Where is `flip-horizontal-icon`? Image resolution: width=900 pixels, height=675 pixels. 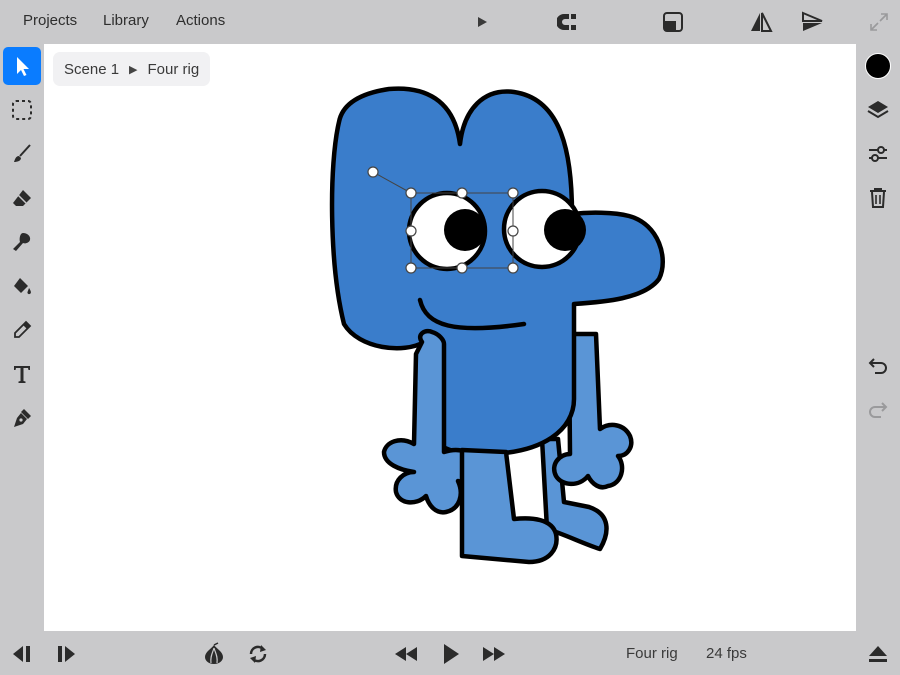 flip-horizontal-icon is located at coordinates (761, 22).